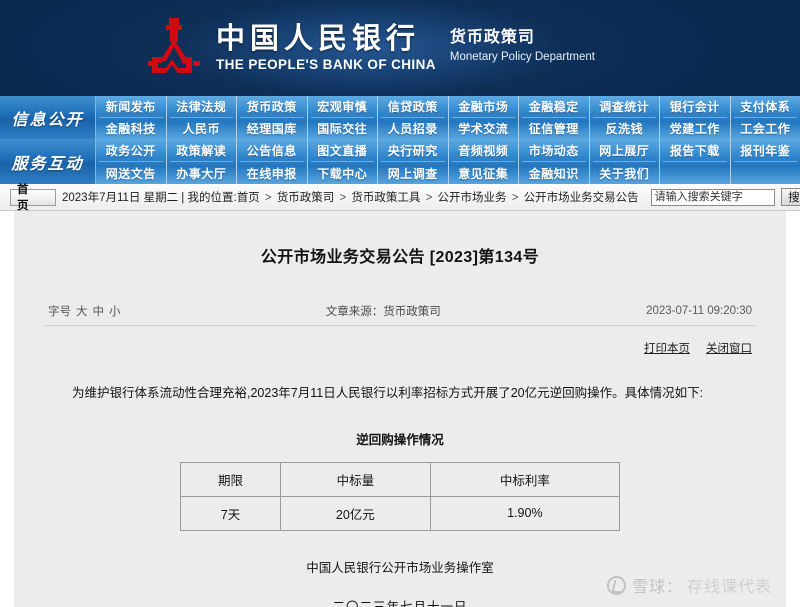 Image resolution: width=800 pixels, height=607 pixels. Describe the element at coordinates (554, 128) in the screenshot. I see `nav-item-7-2: 征信管理` at that location.